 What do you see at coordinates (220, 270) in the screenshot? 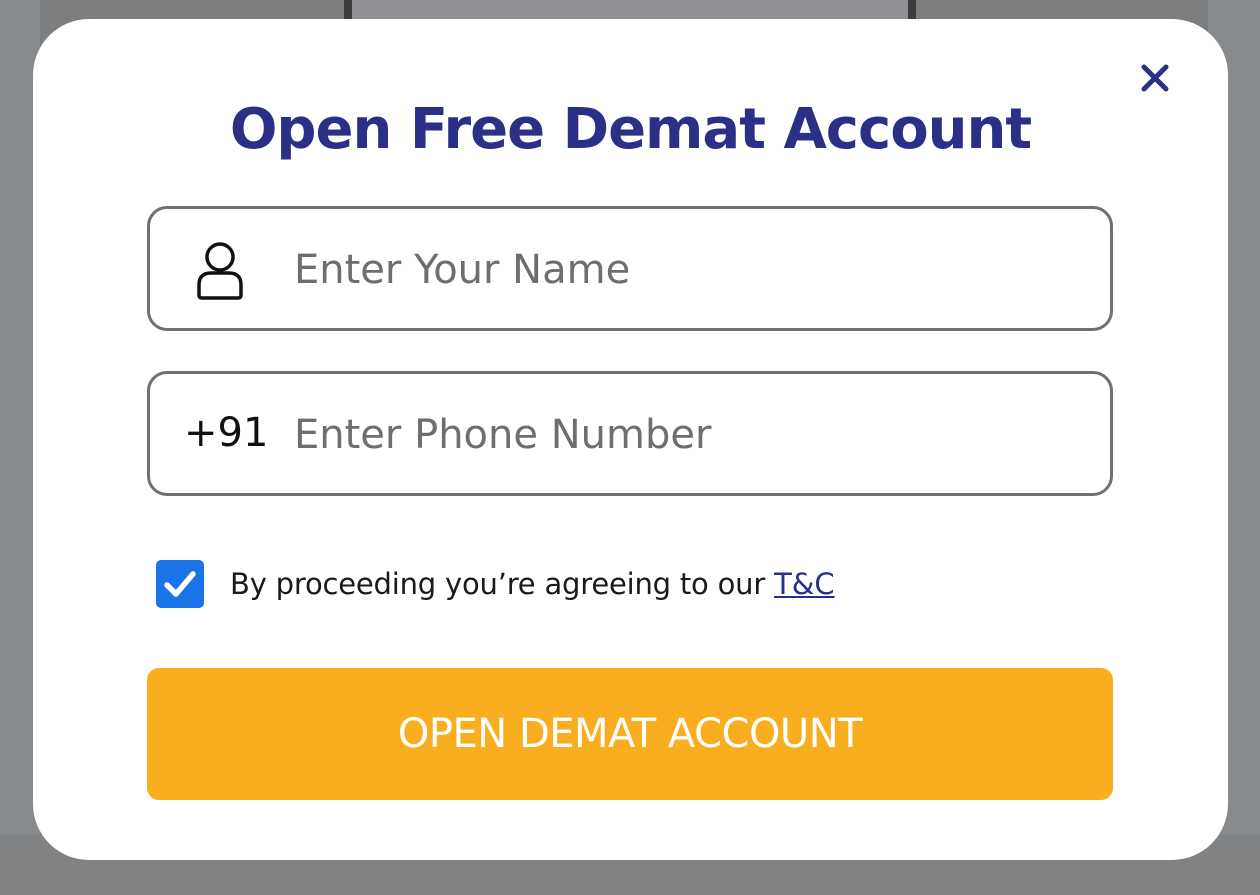
I see `user-icon` at bounding box center [220, 270].